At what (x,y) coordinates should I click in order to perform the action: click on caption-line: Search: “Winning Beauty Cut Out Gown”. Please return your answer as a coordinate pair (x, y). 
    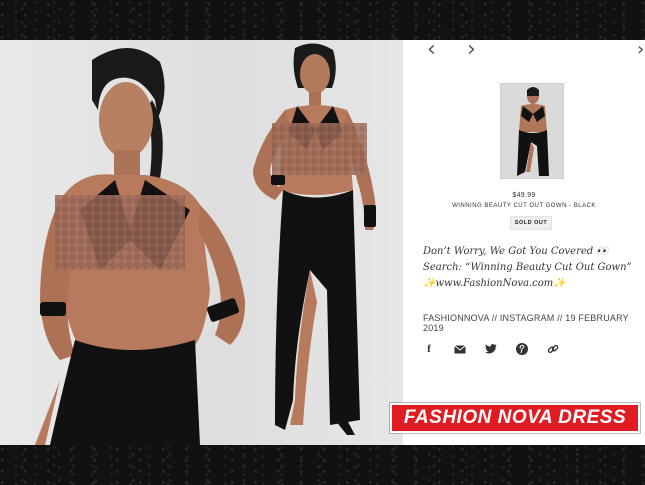
    Looking at the image, I should click on (527, 267).